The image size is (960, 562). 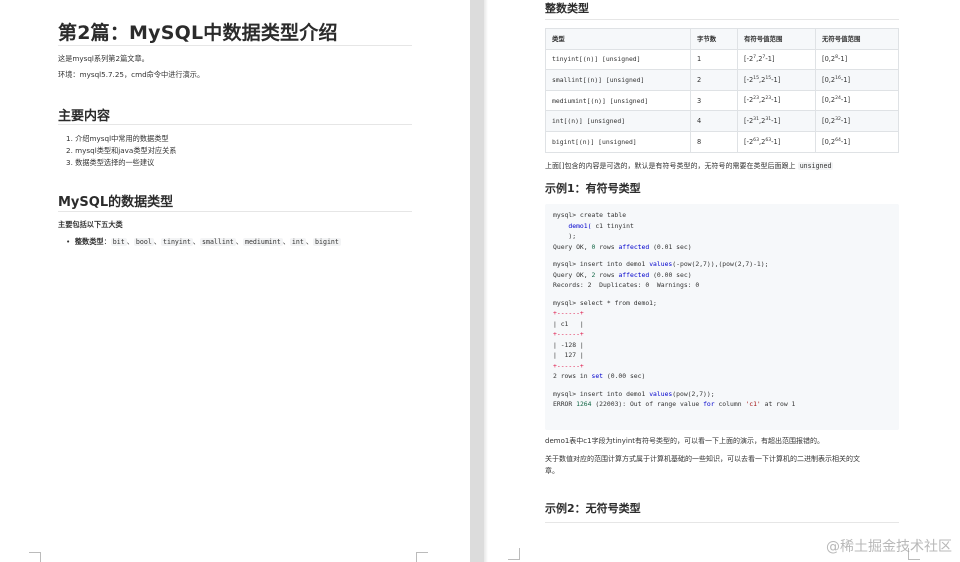 I want to click on code-inline: mediumint, so click(x=262, y=242).